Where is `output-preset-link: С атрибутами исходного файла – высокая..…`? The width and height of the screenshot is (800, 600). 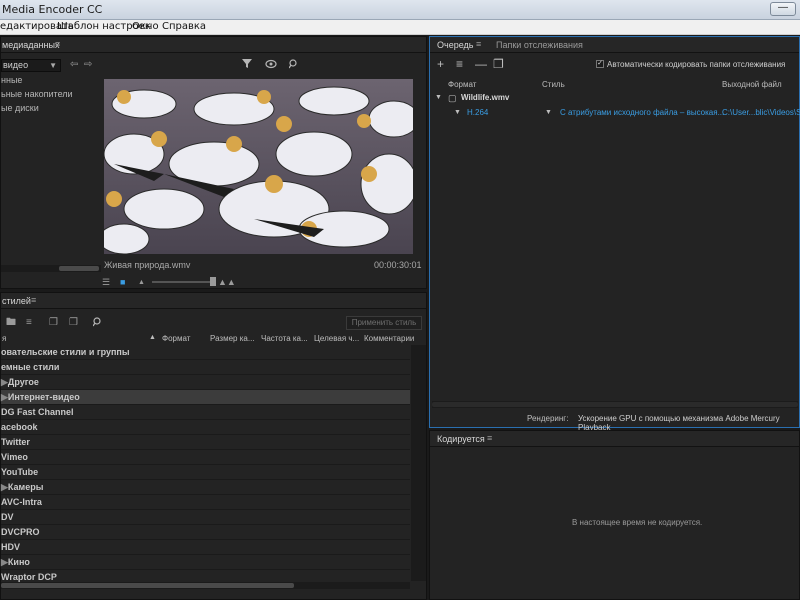
output-preset-link: С атрибутами исходного файла – высокая..… is located at coordinates (642, 112).